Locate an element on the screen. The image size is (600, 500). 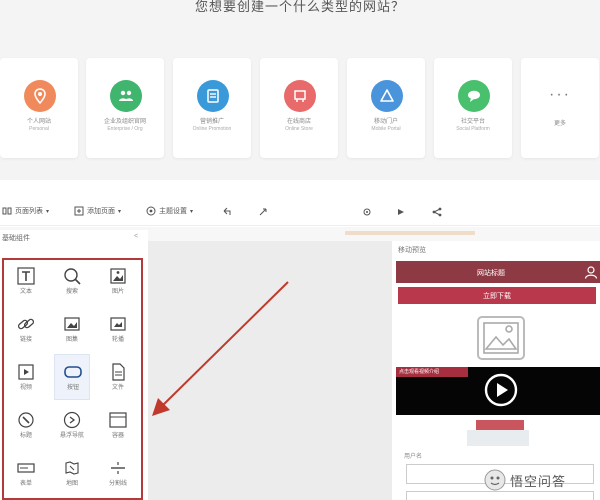
site-type-name: 企业及组织官网 is located at coordinates (124, 122).